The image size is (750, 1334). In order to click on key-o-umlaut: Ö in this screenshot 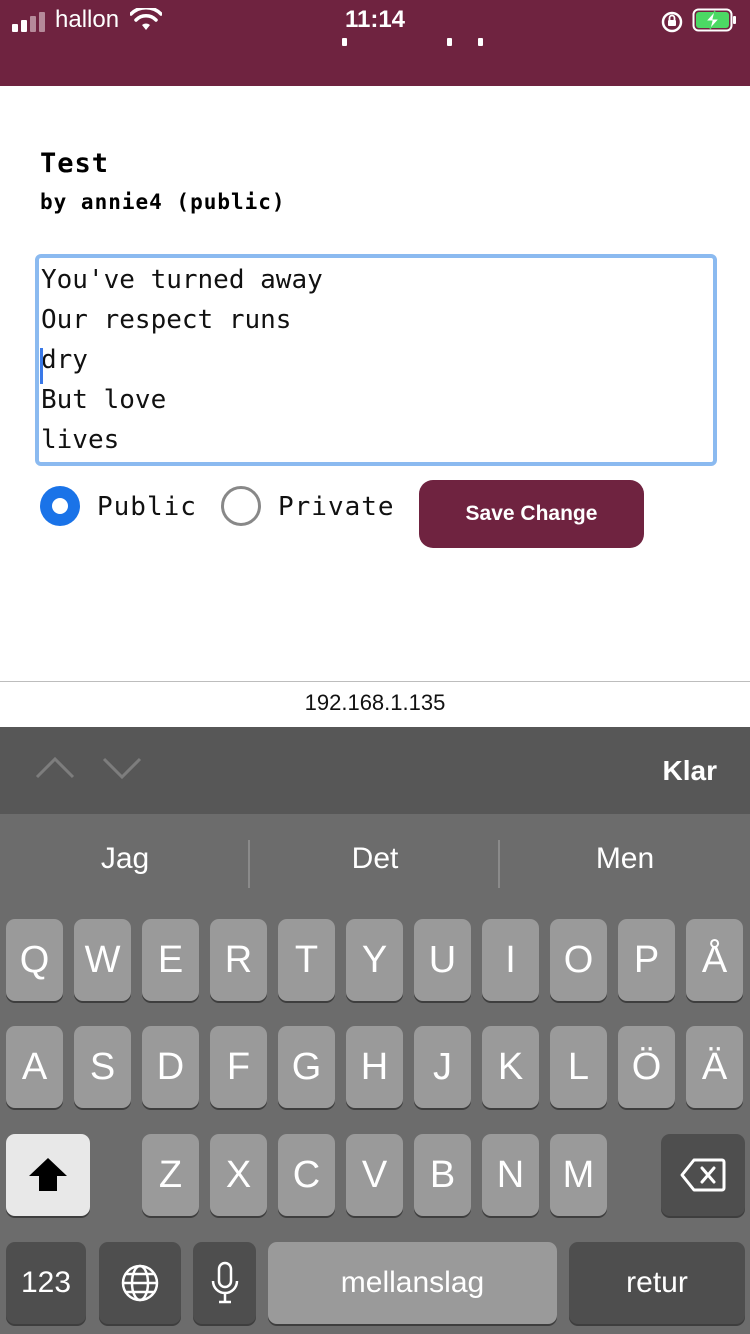, I will do `click(646, 1067)`.